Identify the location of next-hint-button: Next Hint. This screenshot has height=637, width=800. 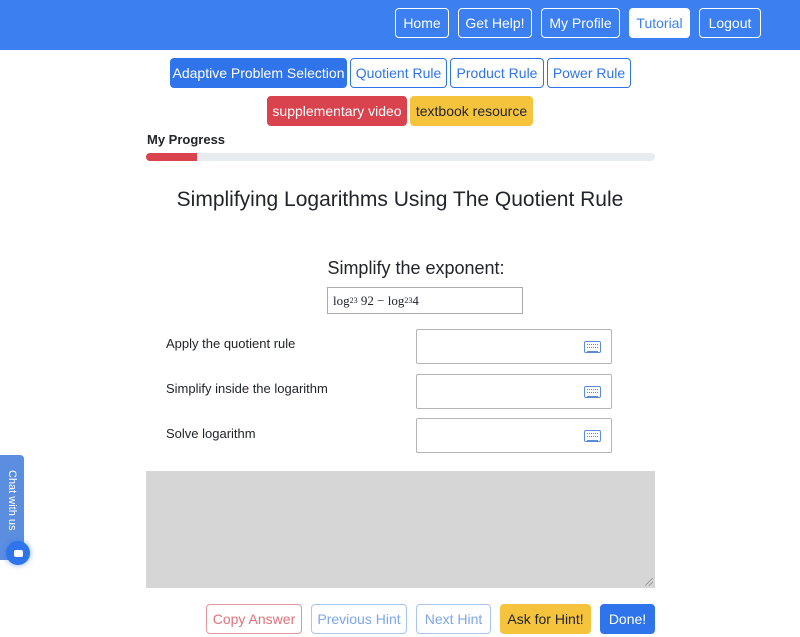
(453, 619).